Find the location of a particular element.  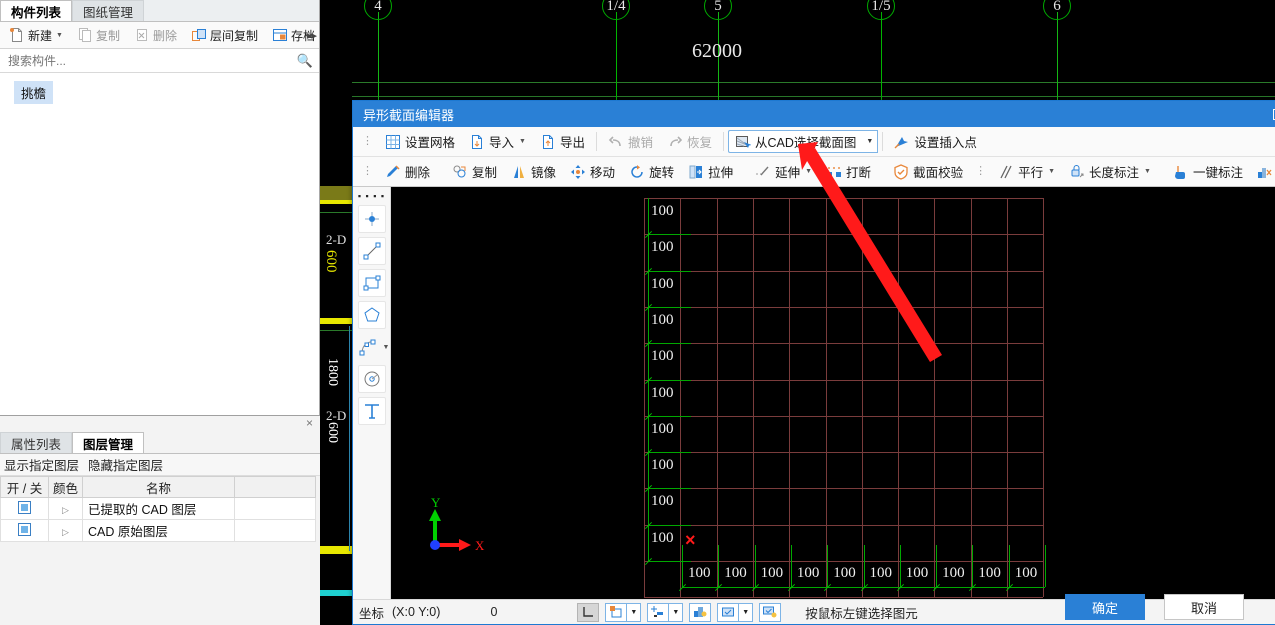

set-grid-button: 设置网格 is located at coordinates (420, 141).